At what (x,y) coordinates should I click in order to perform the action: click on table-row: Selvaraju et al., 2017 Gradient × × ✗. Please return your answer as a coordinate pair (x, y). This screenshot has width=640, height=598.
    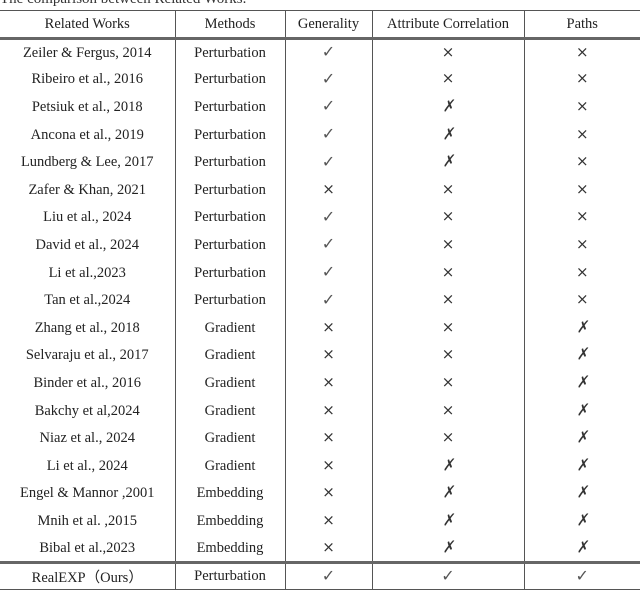
    Looking at the image, I should click on (320, 356).